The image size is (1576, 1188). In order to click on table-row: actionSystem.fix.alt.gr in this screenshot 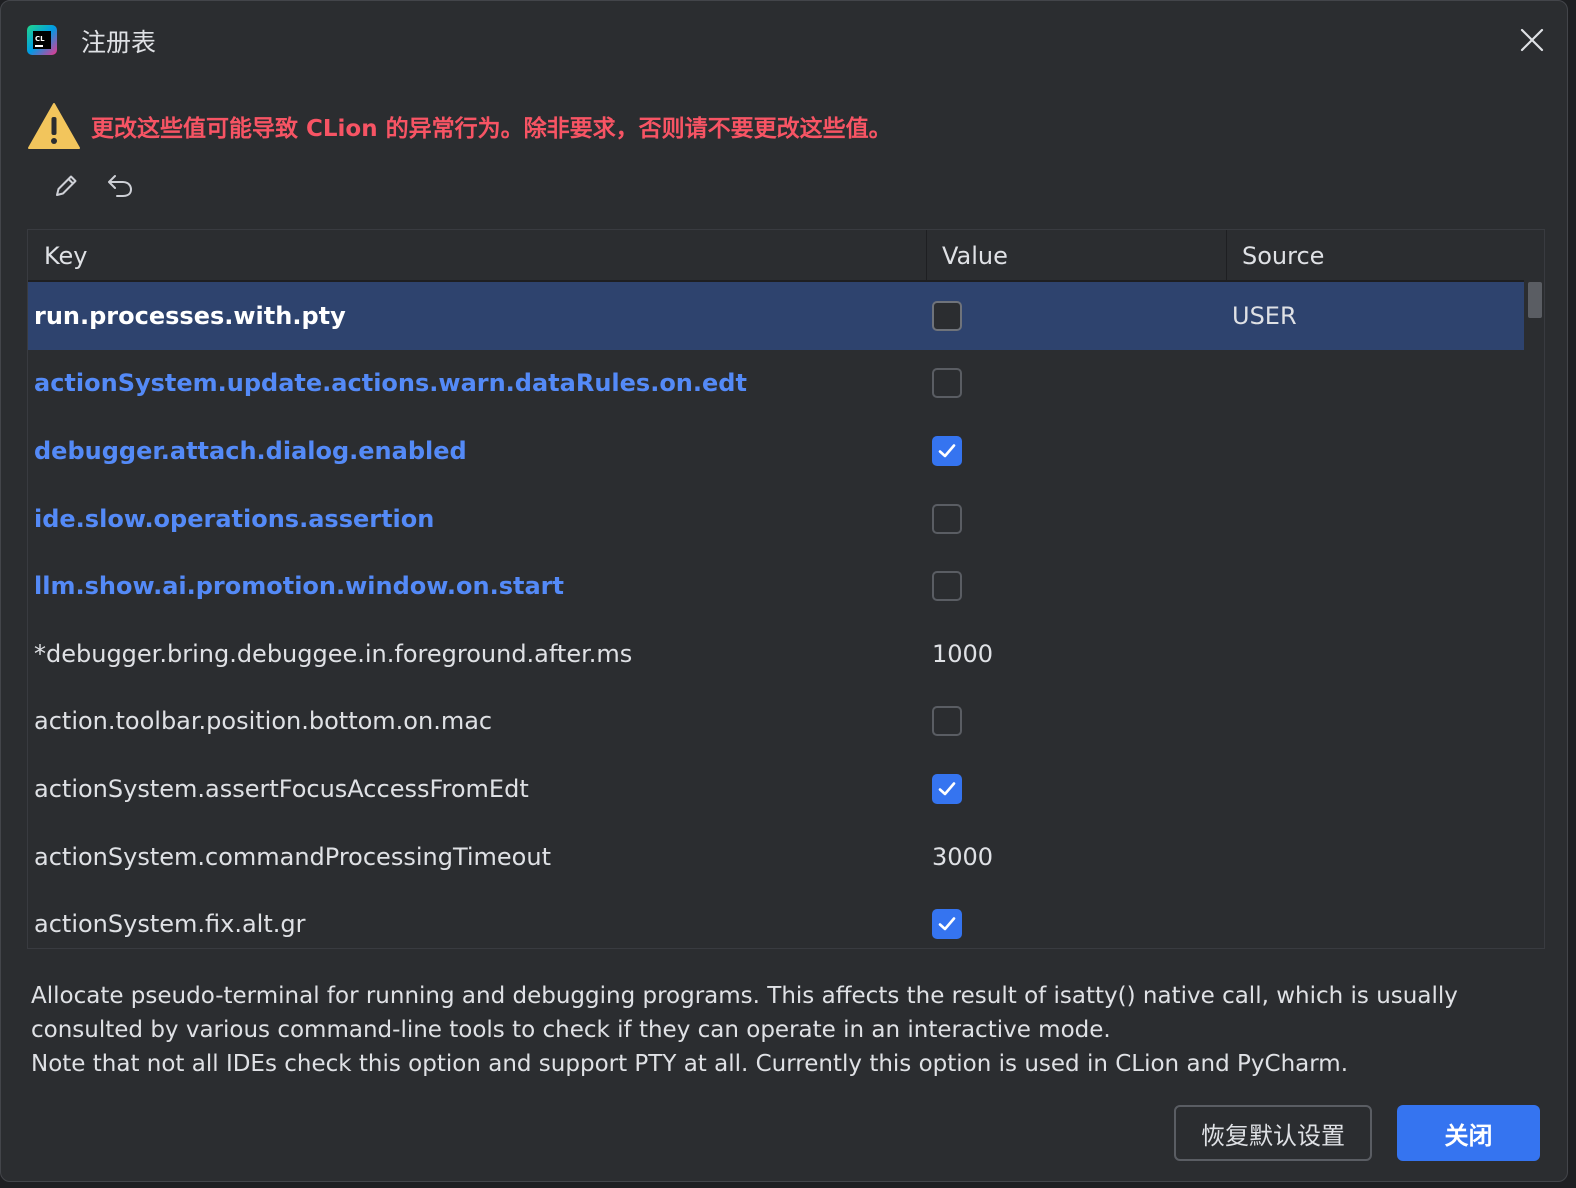, I will do `click(776, 919)`.